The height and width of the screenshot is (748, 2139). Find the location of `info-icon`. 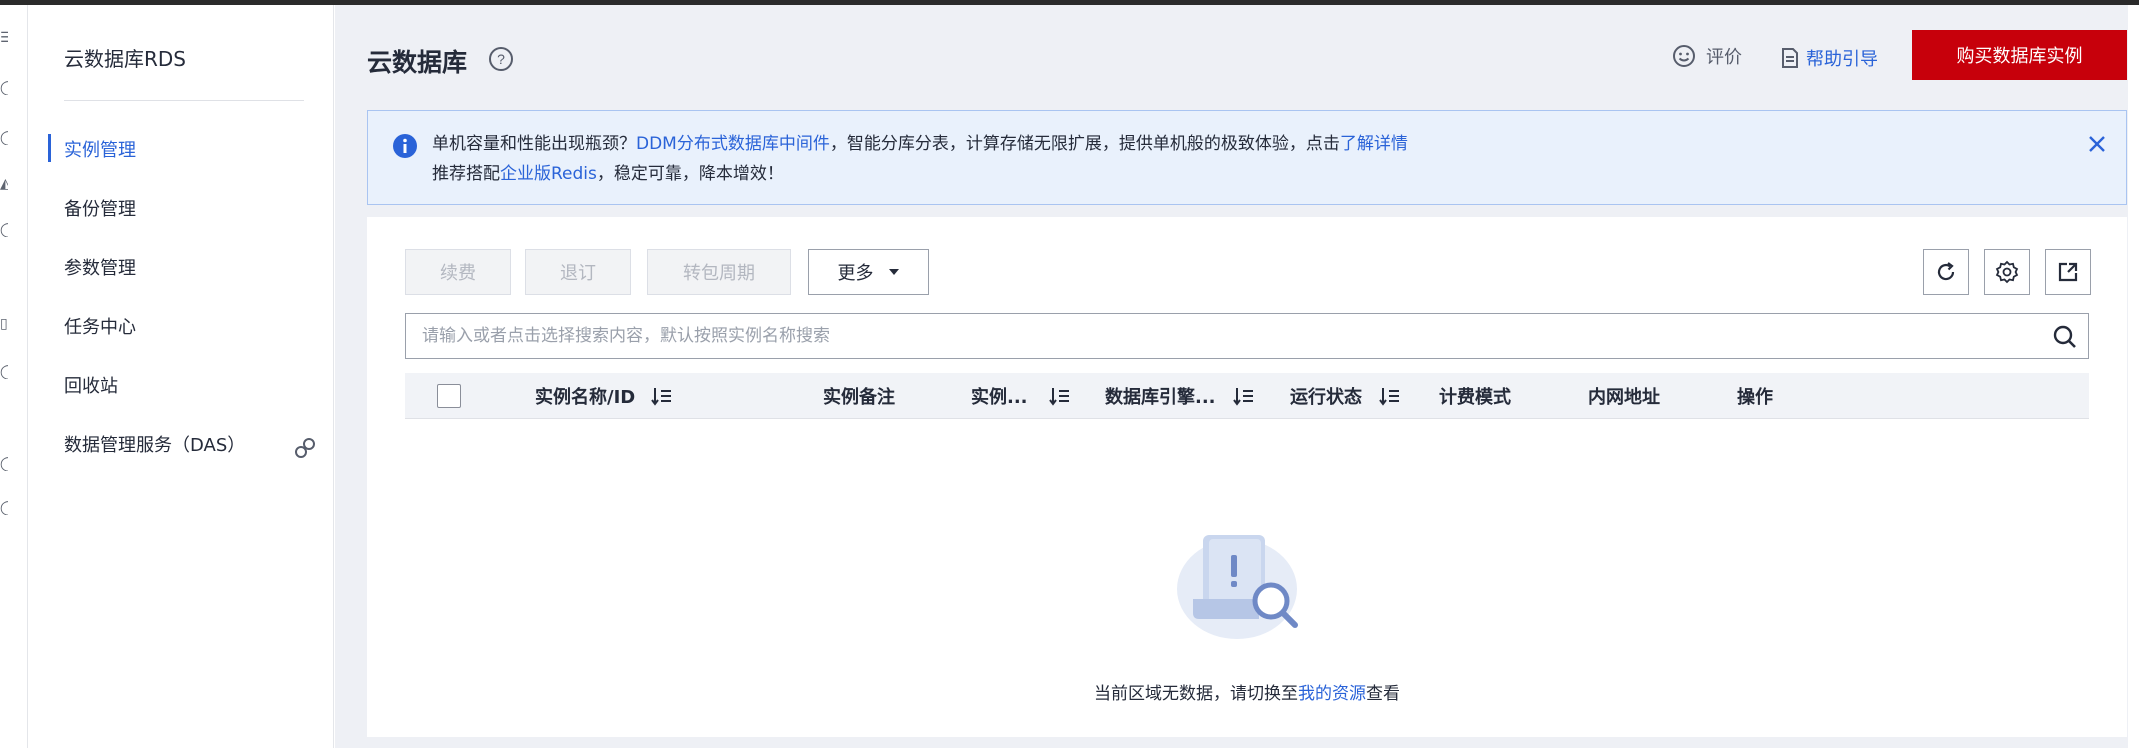

info-icon is located at coordinates (405, 146).